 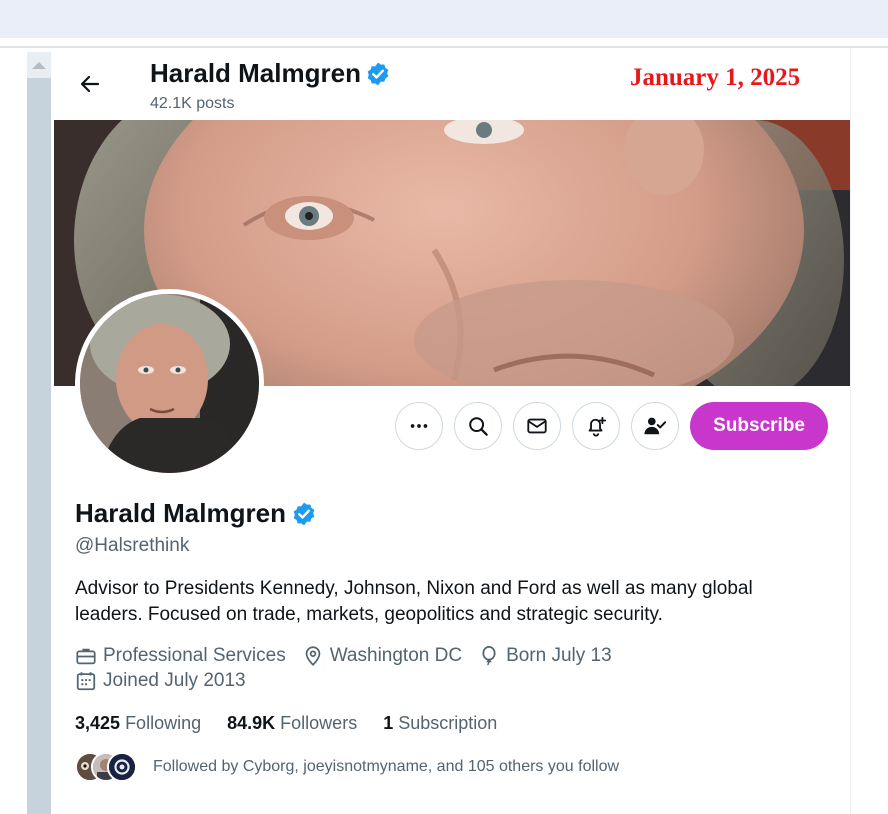 I want to click on search-button, so click(x=478, y=426).